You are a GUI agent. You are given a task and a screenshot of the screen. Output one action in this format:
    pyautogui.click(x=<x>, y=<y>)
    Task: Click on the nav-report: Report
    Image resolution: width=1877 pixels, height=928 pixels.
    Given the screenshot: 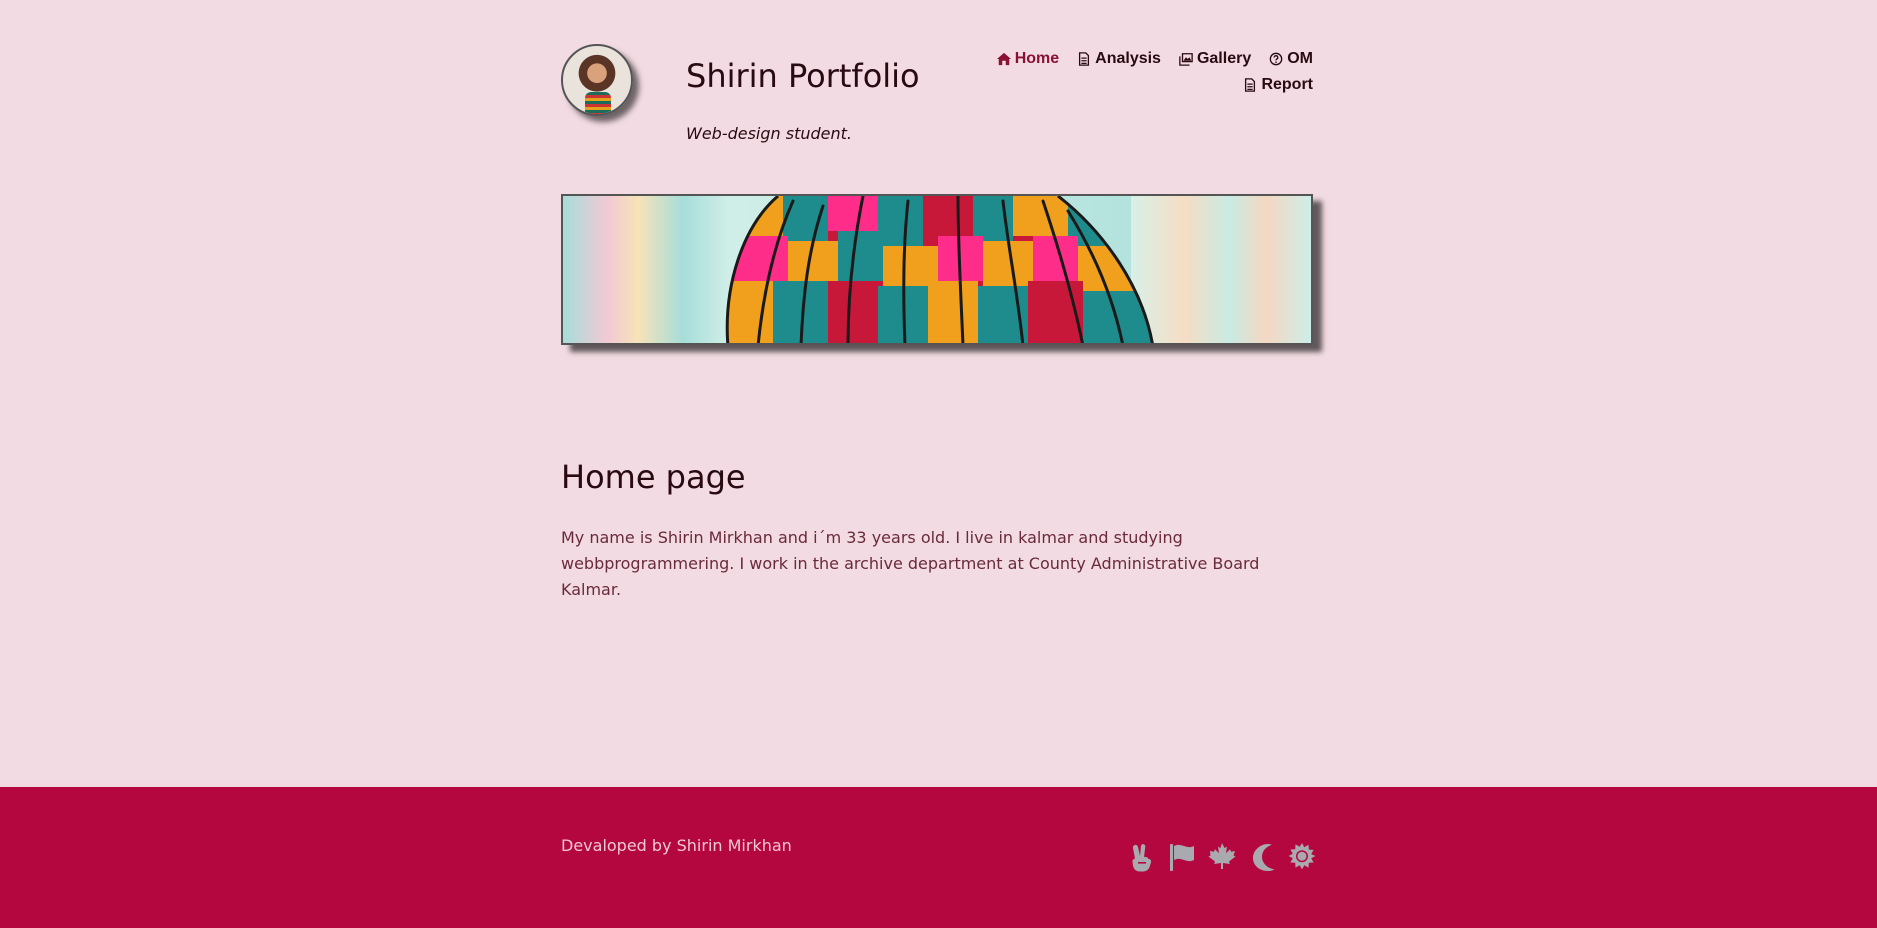 What is the action you would take?
    pyautogui.click(x=1278, y=85)
    